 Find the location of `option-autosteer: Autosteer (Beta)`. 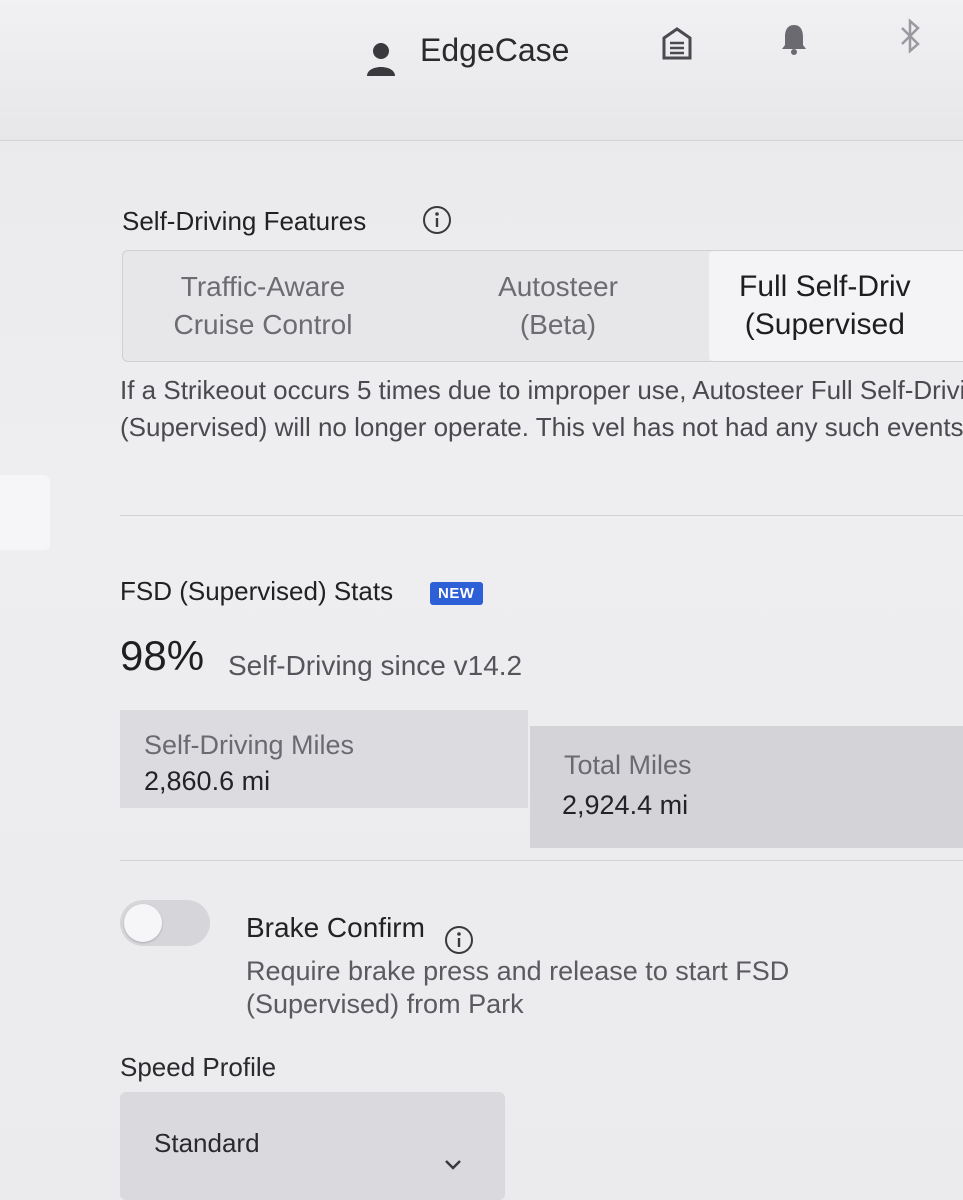

option-autosteer: Autosteer (Beta) is located at coordinates (558, 306).